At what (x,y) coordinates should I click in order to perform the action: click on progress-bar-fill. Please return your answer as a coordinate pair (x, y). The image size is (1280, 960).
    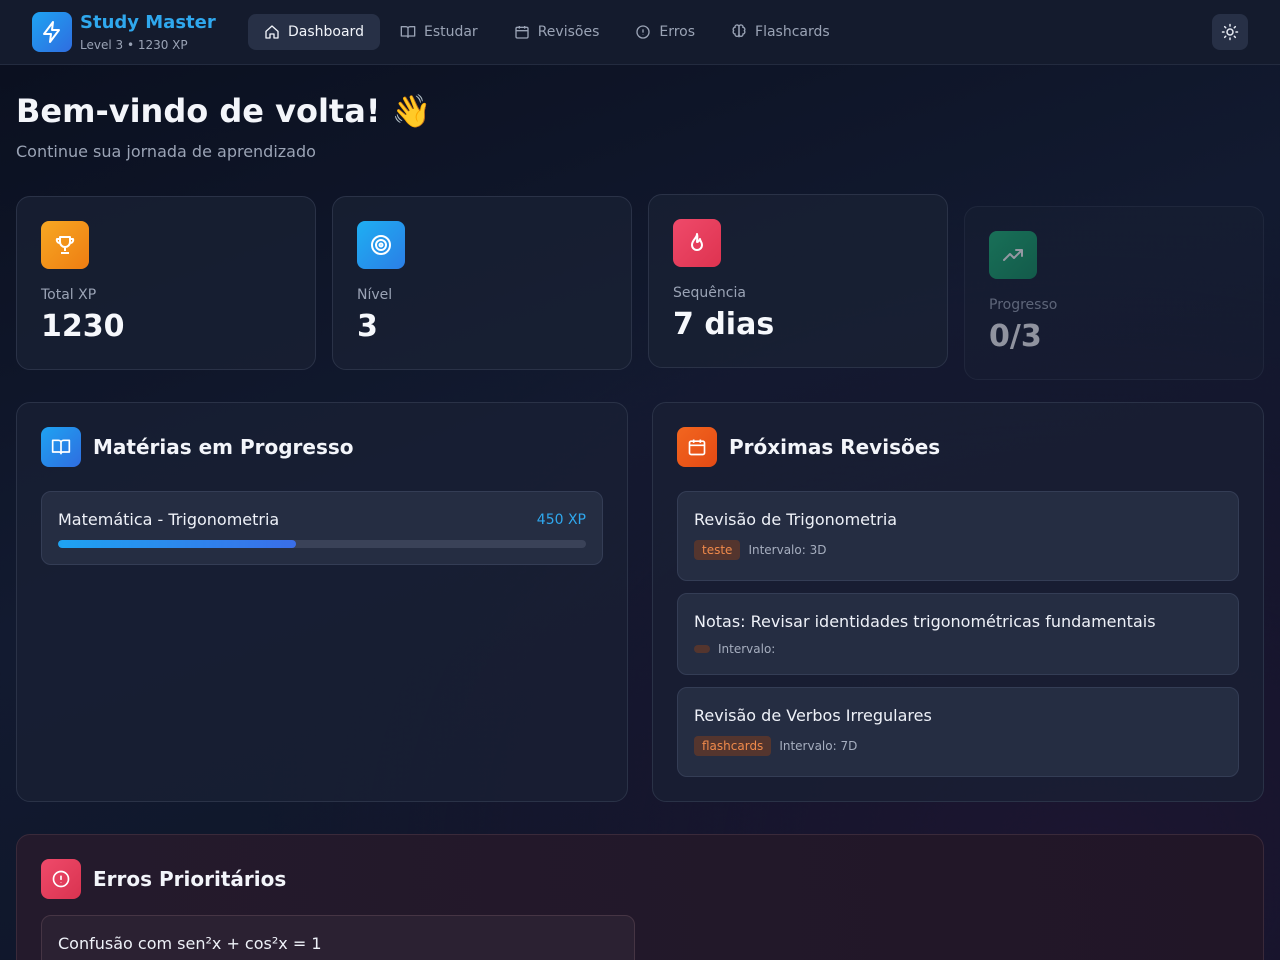
    Looking at the image, I should click on (177, 544).